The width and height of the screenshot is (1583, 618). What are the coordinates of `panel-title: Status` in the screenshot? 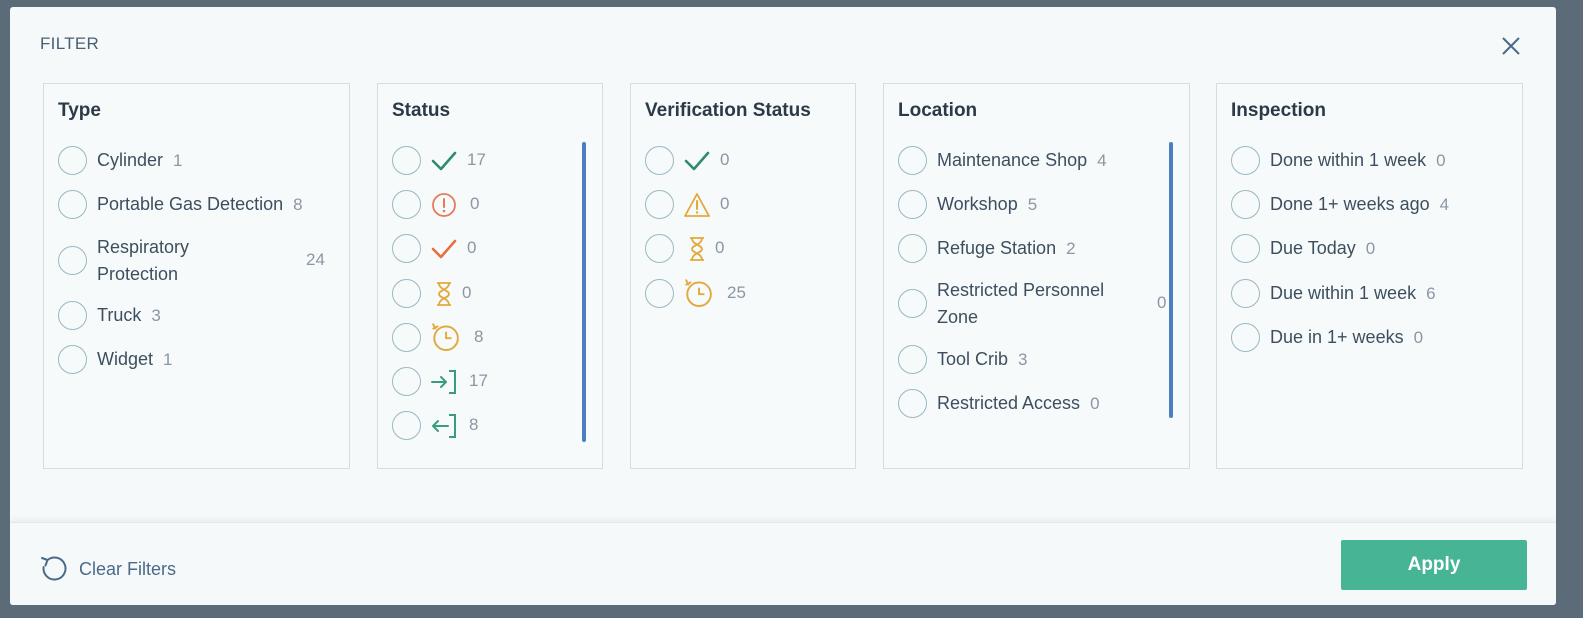 It's located at (421, 110).